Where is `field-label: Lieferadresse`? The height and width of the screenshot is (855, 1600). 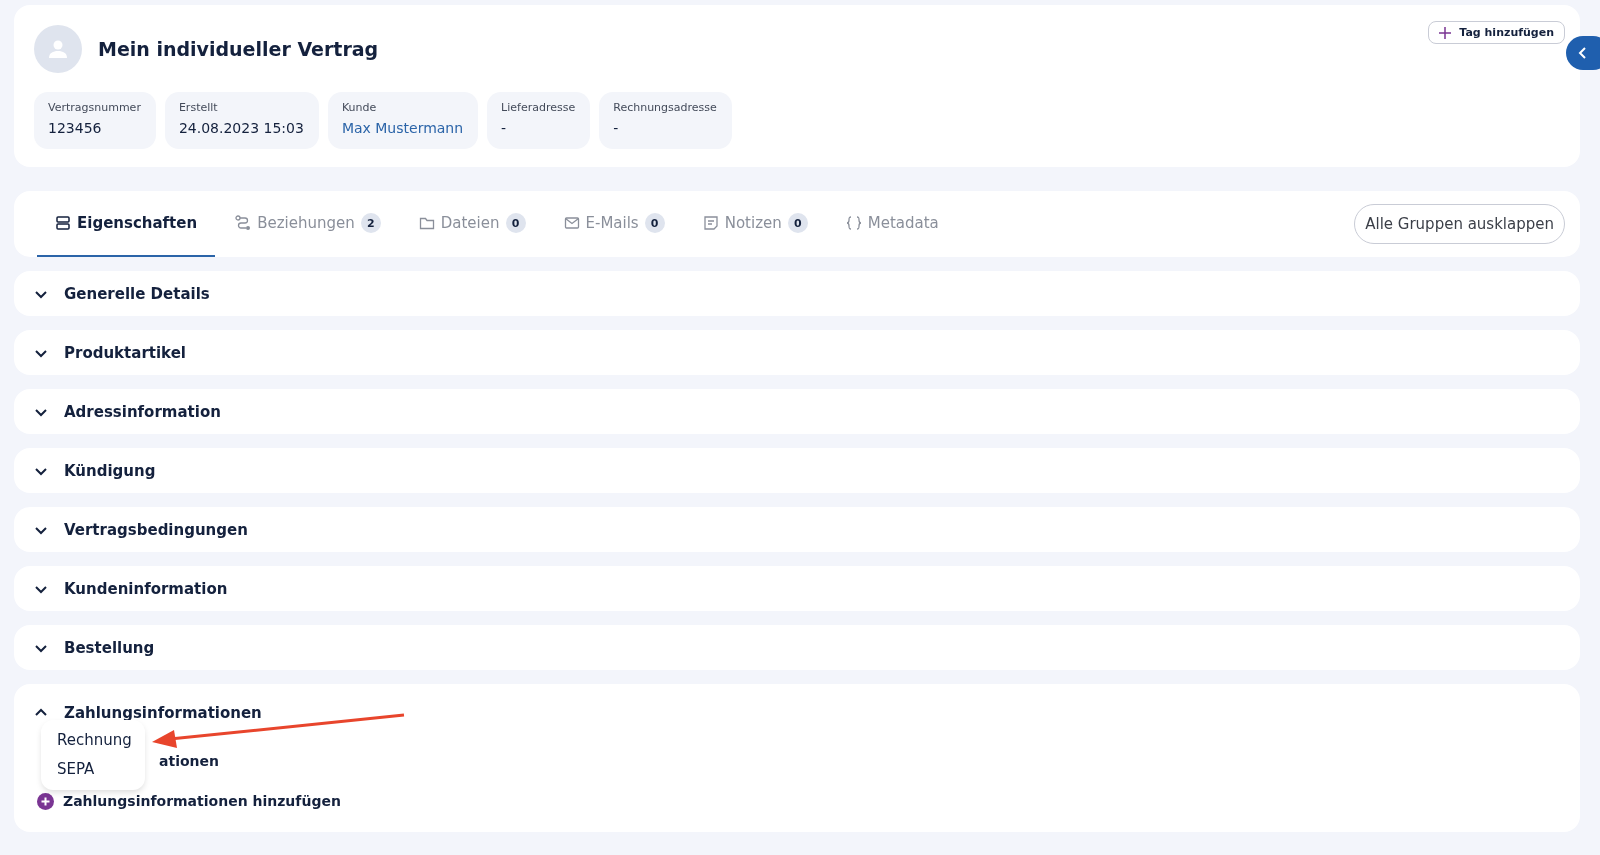 field-label: Lieferadresse is located at coordinates (538, 107).